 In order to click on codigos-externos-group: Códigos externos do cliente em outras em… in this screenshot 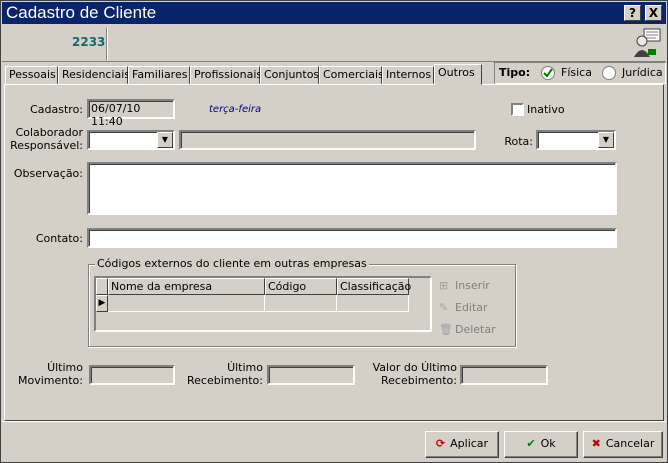, I will do `click(302, 302)`.